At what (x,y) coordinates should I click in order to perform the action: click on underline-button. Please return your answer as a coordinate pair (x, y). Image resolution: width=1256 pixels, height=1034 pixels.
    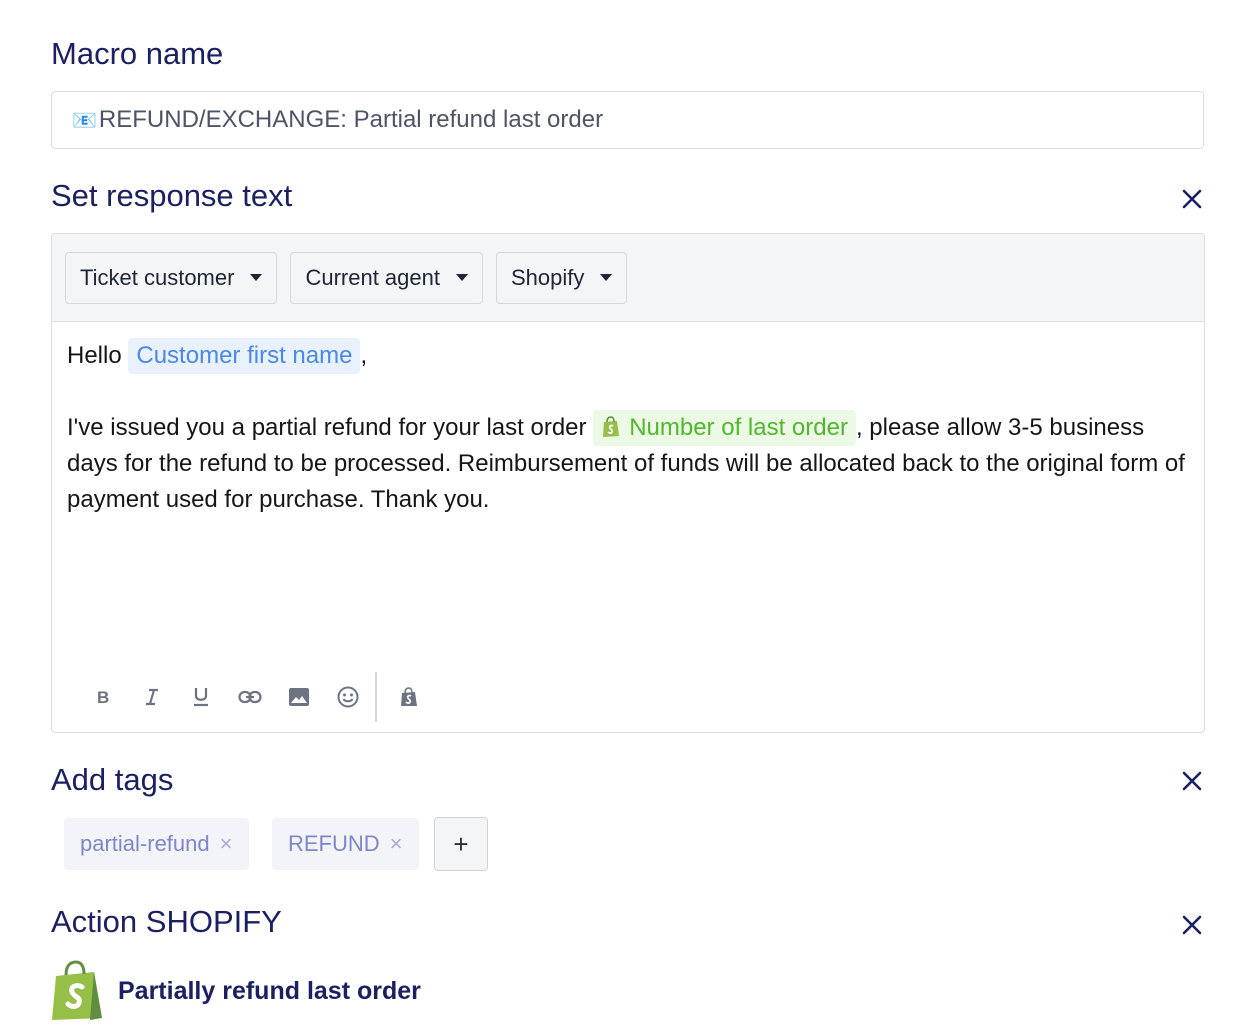
    Looking at the image, I should click on (200, 697).